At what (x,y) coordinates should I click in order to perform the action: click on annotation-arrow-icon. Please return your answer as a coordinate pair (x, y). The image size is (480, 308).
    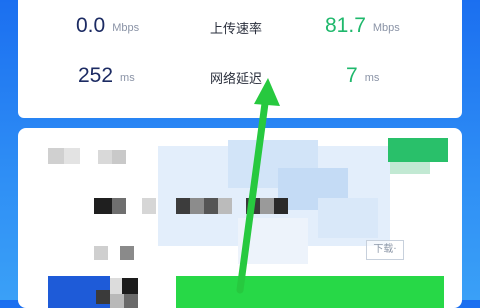
    Looking at the image, I should click on (258, 186).